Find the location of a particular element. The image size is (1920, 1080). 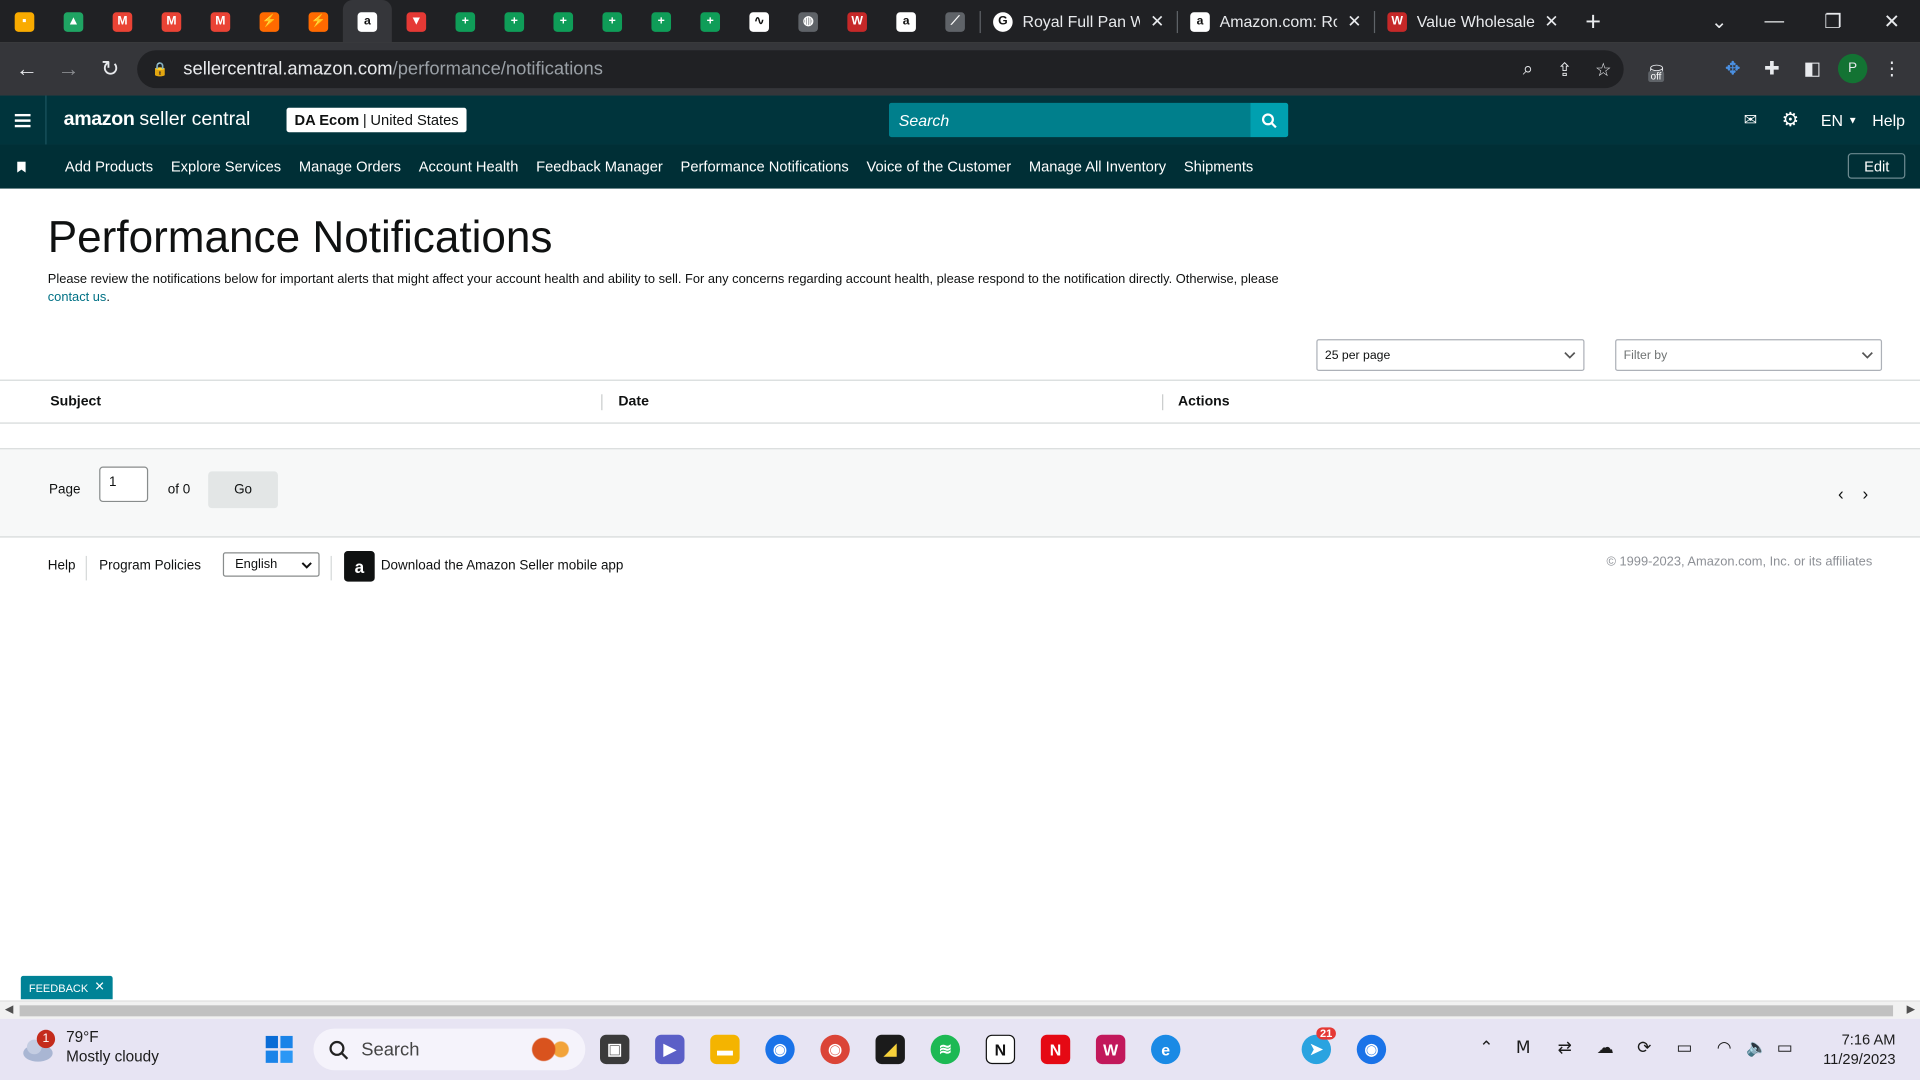

scroll-right-icon: ▶ is located at coordinates (1911, 1009).